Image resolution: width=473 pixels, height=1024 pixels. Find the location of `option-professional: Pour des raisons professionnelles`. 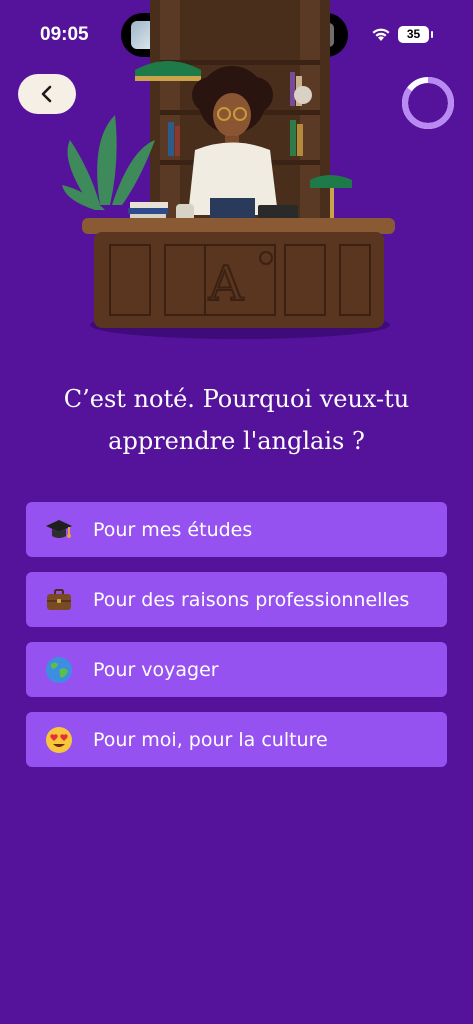

option-professional: Pour des raisons professionnelles is located at coordinates (236, 599).